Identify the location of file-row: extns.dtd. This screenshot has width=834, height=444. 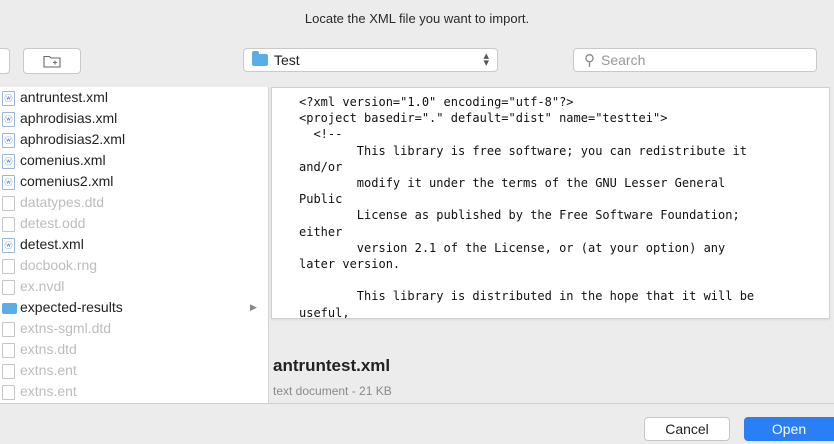
(134, 349).